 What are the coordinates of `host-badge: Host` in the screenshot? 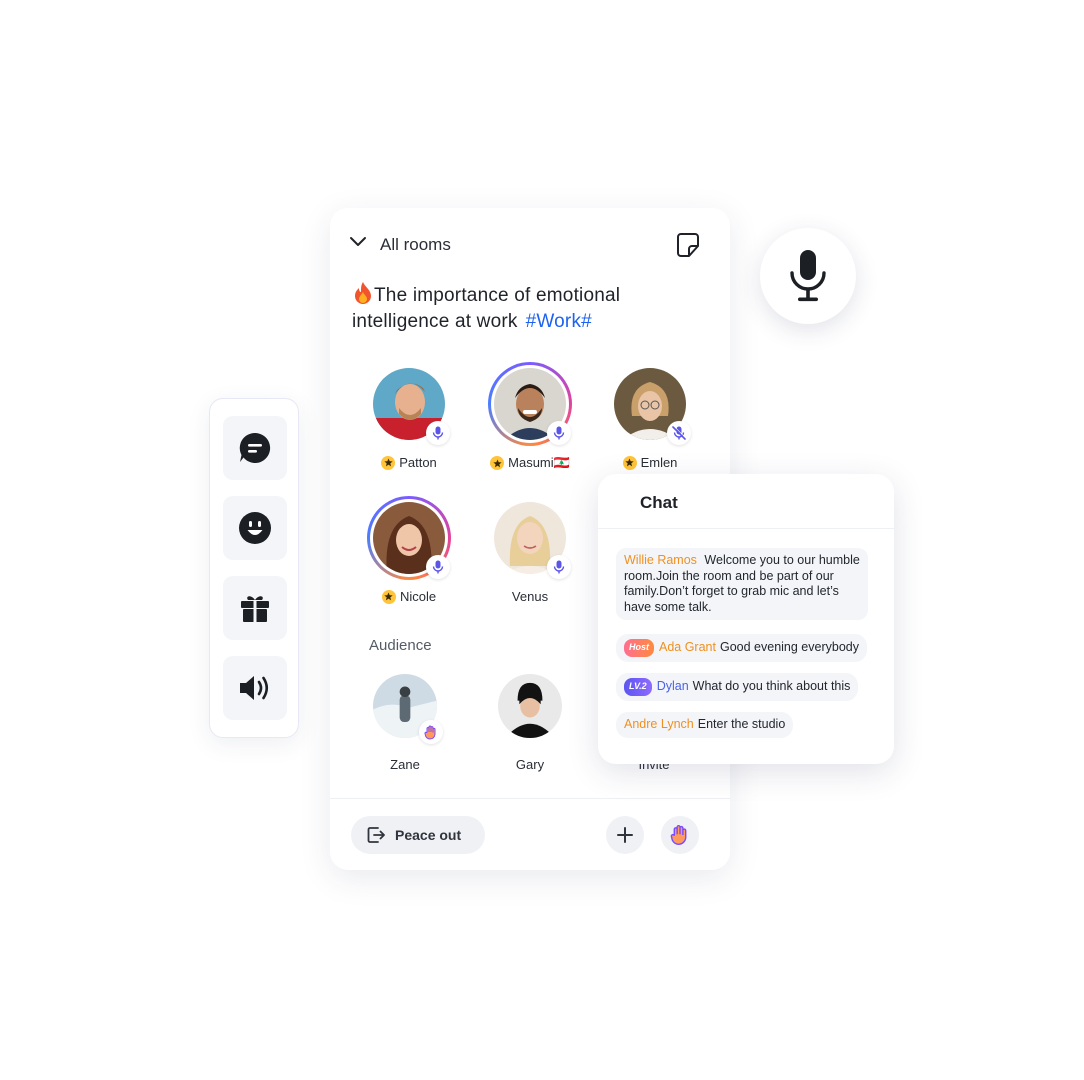 It's located at (639, 648).